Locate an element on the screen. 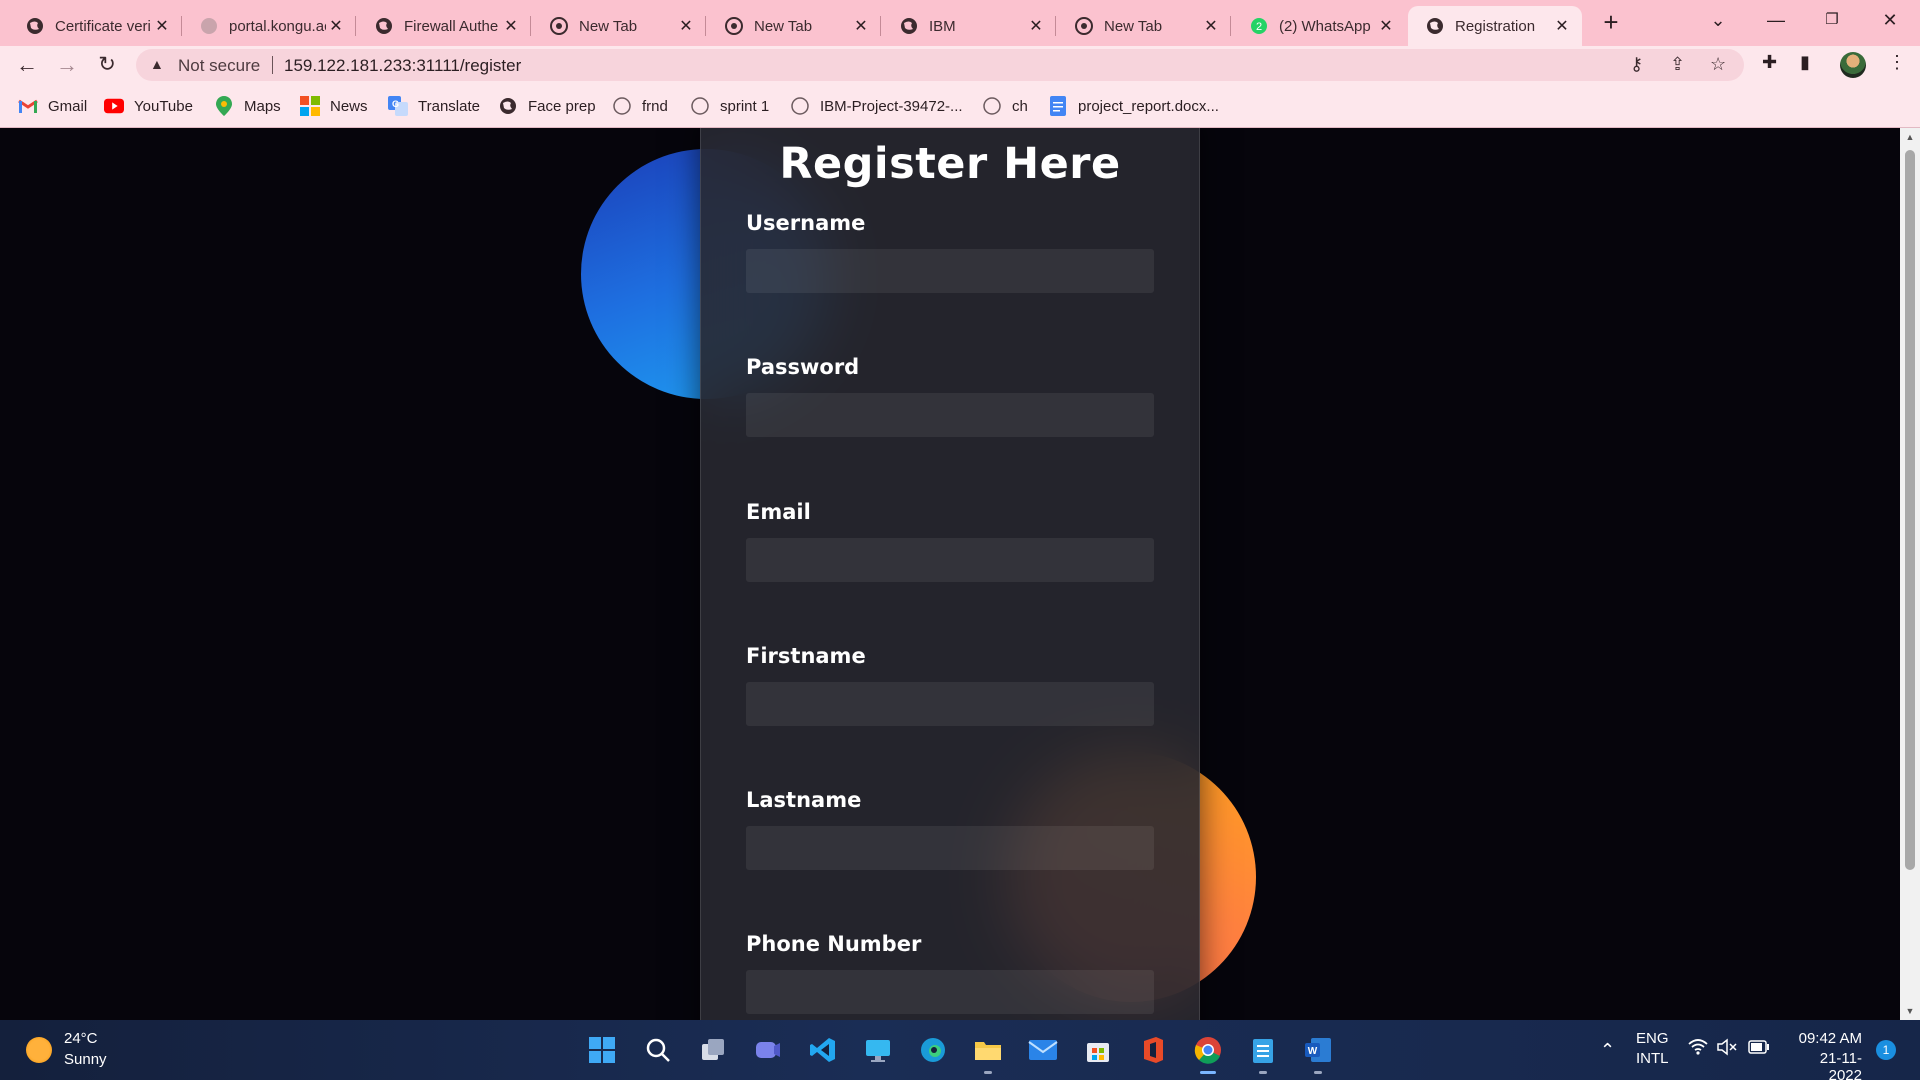 This screenshot has height=1080, width=1920. file-explorer-icon is located at coordinates (988, 1053).